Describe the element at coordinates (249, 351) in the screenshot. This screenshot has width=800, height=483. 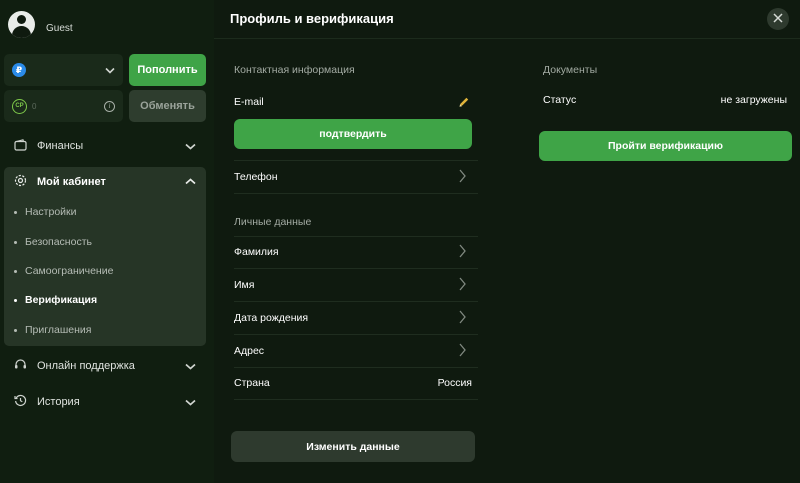
I see `address-label: Адрес` at that location.